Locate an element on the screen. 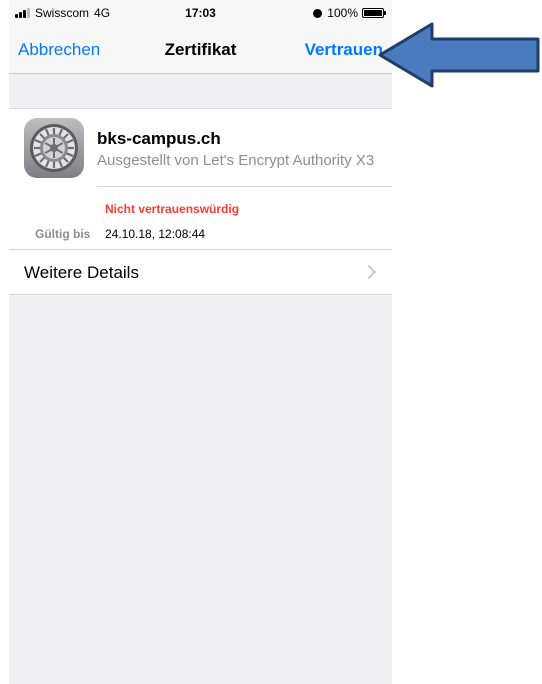  expiry-value: 24.10.18, 12:08:44 is located at coordinates (155, 234).